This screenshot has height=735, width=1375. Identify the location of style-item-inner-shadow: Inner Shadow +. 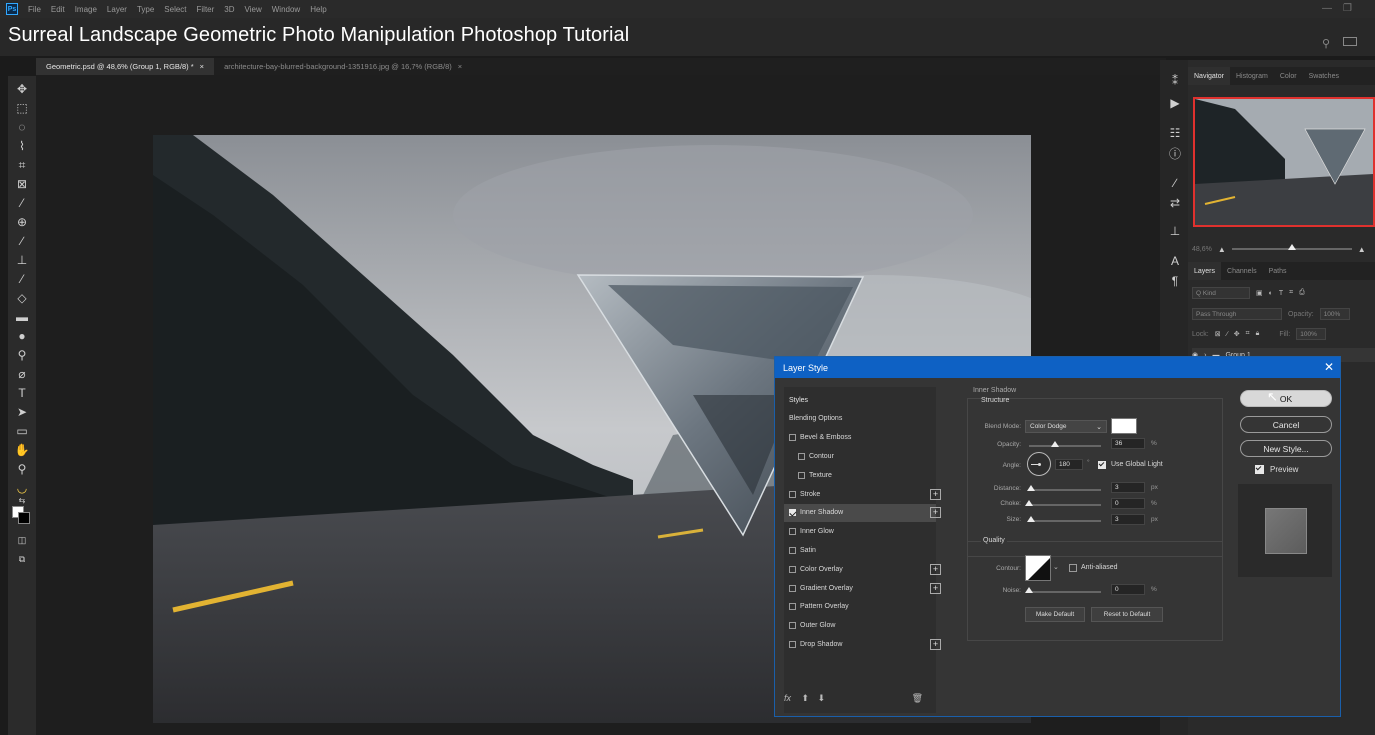
(862, 512).